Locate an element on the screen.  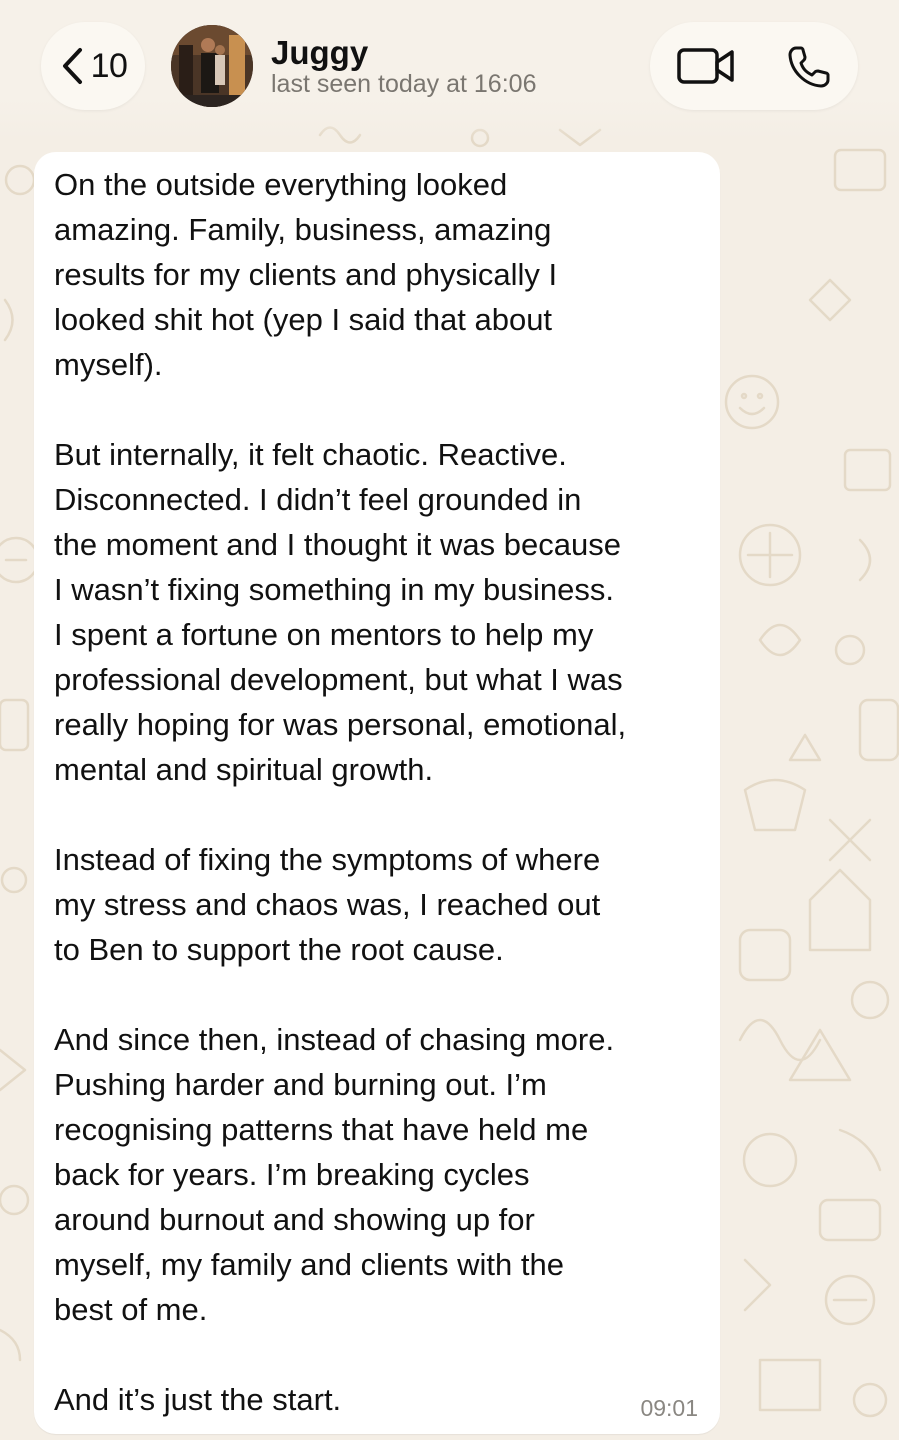
call-actions is located at coordinates (754, 66).